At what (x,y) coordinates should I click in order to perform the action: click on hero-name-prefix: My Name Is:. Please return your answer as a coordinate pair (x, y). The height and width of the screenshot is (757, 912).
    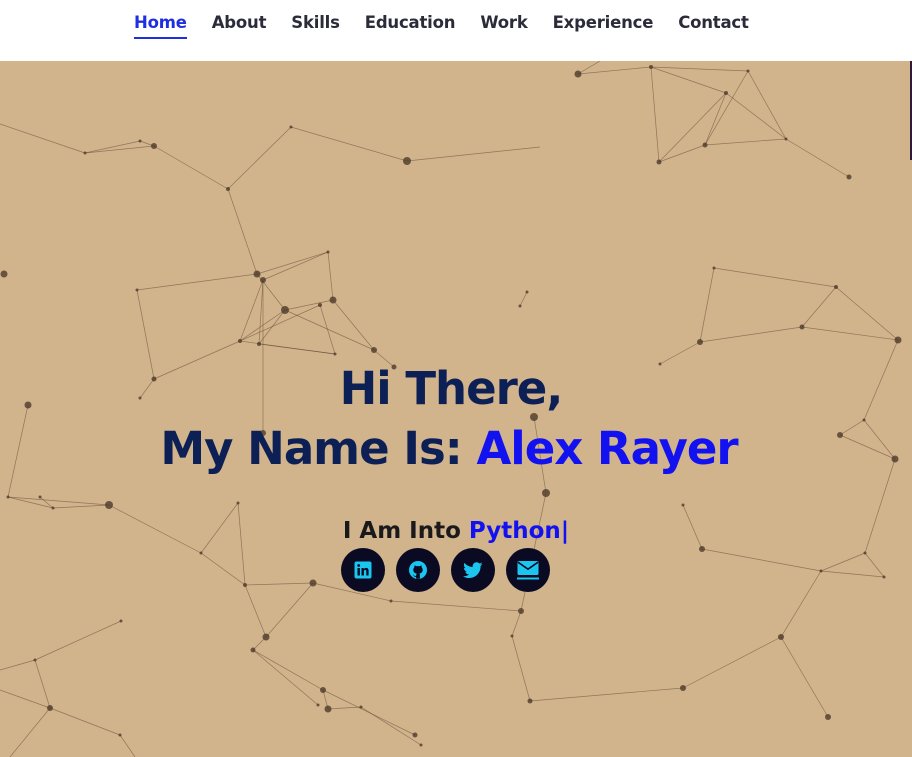
    Looking at the image, I should click on (311, 448).